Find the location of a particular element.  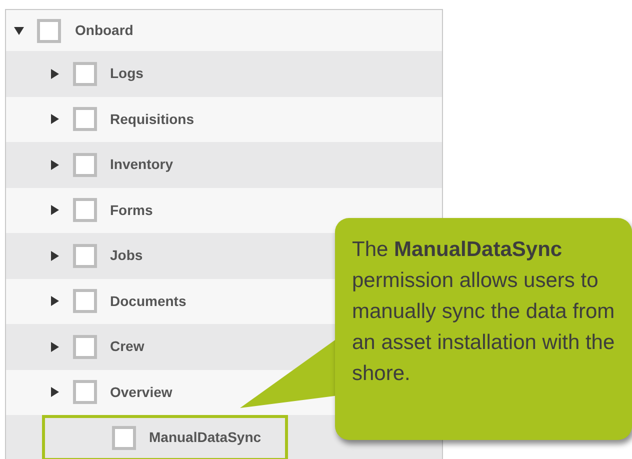

tree-item-label: Logs is located at coordinates (127, 73).